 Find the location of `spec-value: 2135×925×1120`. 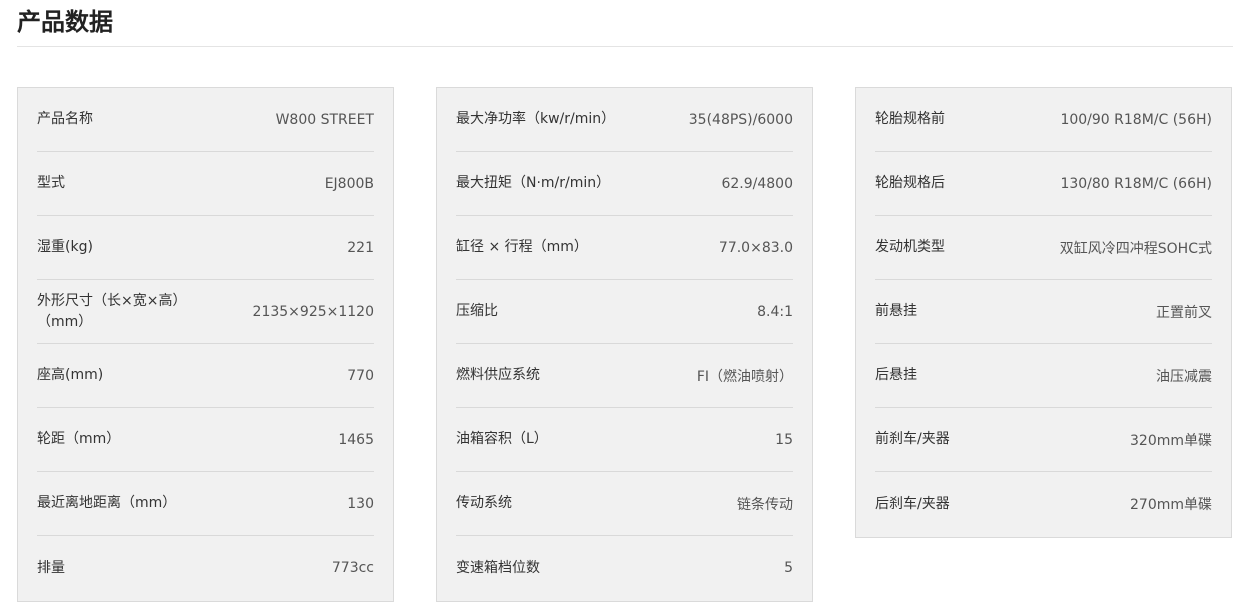

spec-value: 2135×925×1120 is located at coordinates (313, 311).